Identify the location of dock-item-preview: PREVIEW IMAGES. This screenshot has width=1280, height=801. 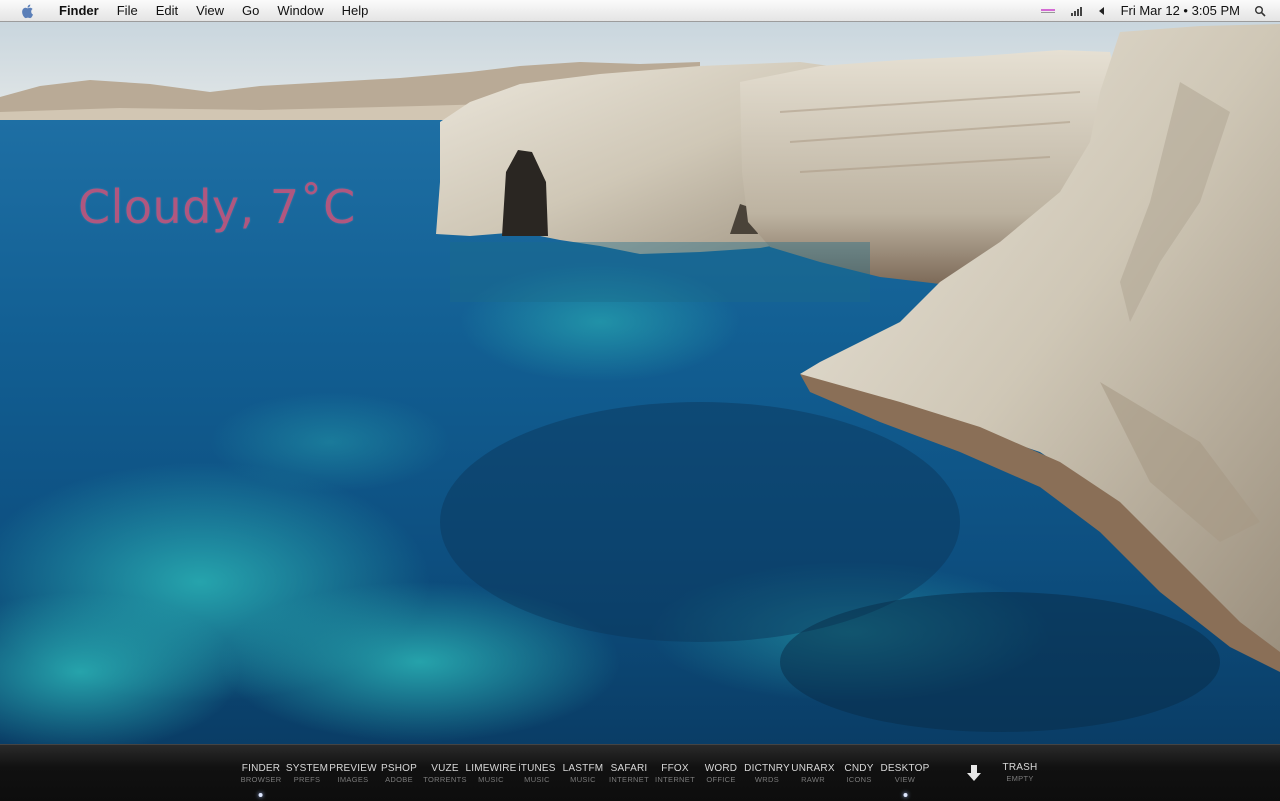
(353, 773).